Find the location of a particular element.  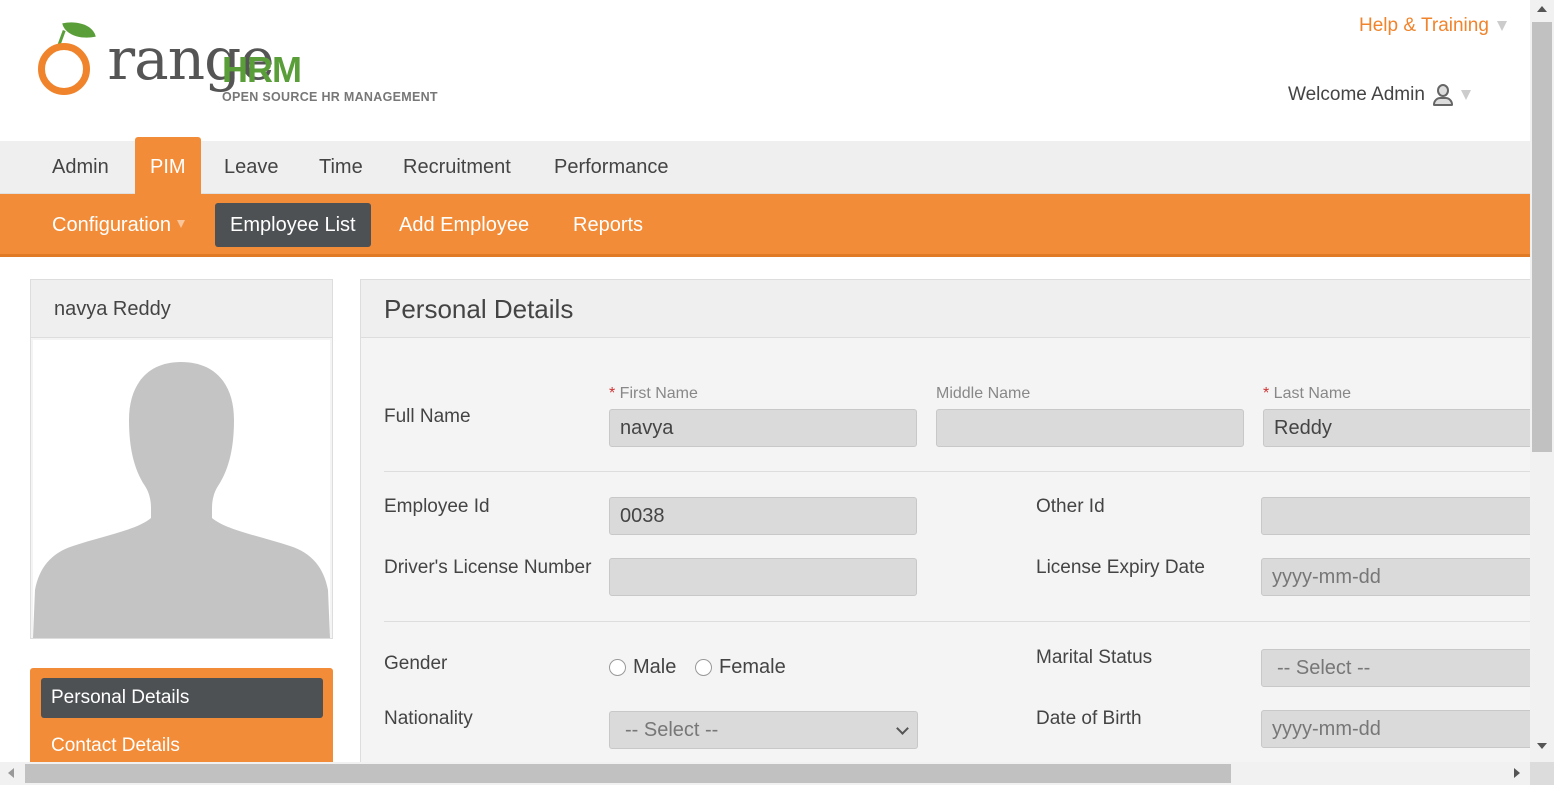

panel-title: Personal Details is located at coordinates (950, 309).